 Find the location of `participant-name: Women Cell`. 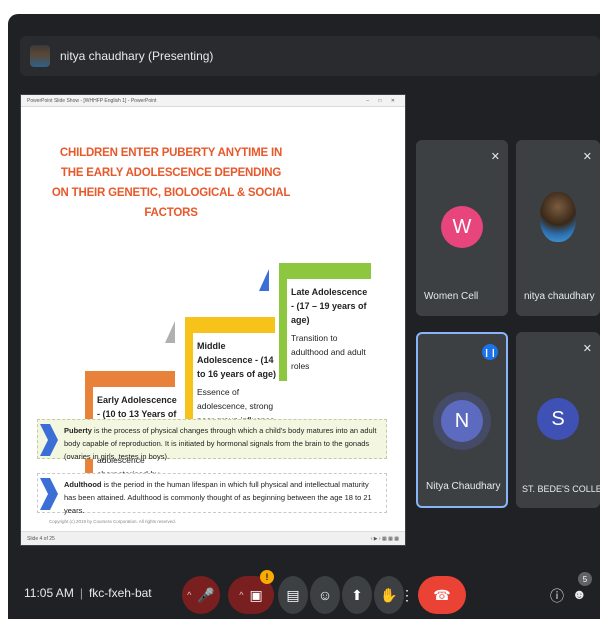

participant-name: Women Cell is located at coordinates (451, 296).